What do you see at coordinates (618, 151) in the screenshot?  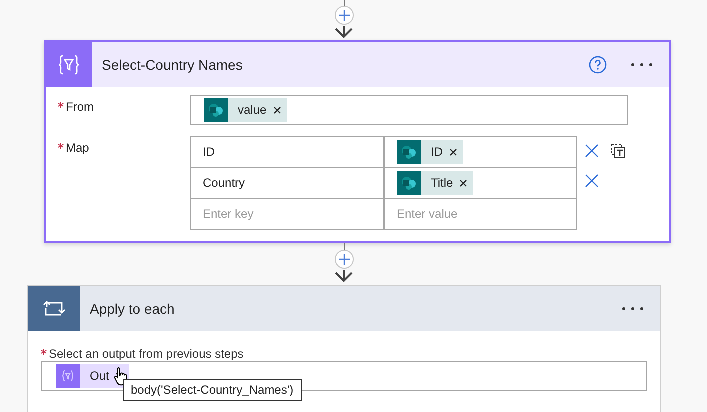 I see `text-mode-icon` at bounding box center [618, 151].